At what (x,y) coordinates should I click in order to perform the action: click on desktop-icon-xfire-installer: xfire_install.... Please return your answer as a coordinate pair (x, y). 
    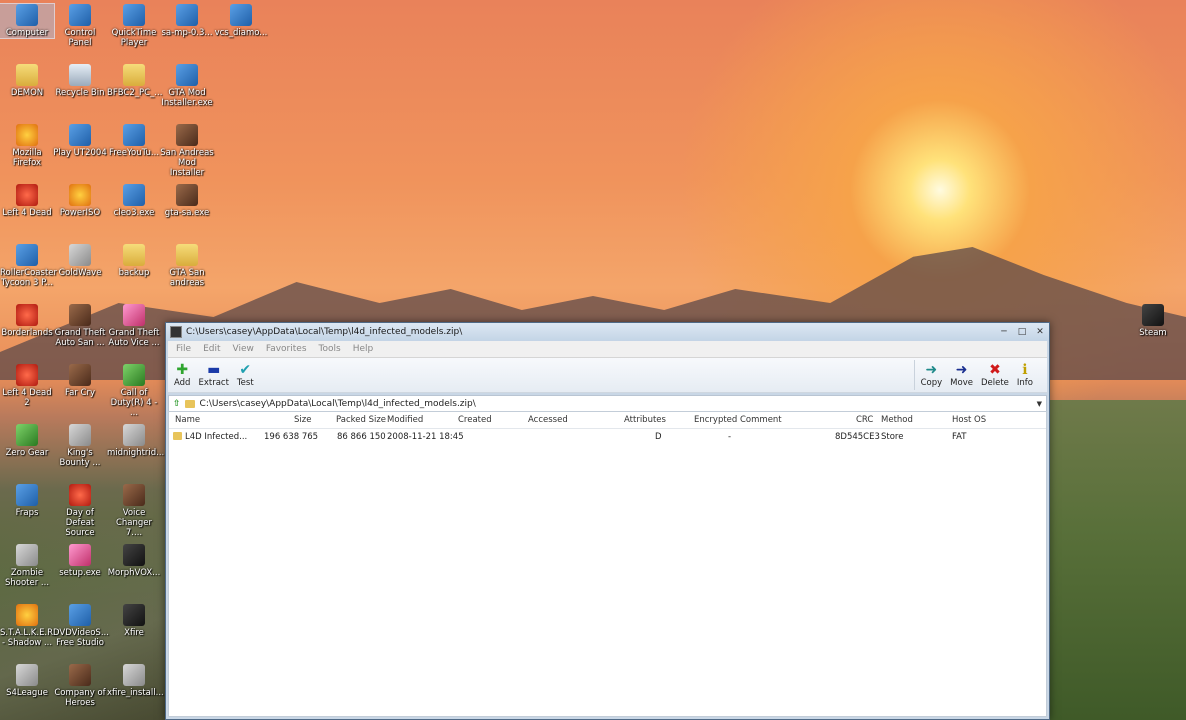
    Looking at the image, I should click on (135, 681).